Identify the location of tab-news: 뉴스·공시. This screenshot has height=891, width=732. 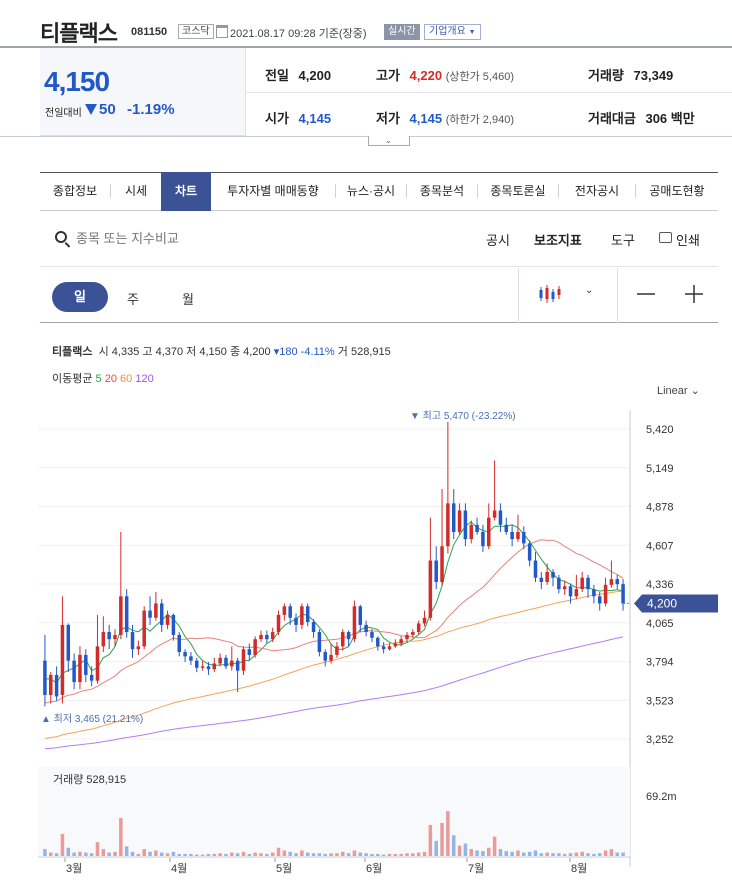
(371, 191).